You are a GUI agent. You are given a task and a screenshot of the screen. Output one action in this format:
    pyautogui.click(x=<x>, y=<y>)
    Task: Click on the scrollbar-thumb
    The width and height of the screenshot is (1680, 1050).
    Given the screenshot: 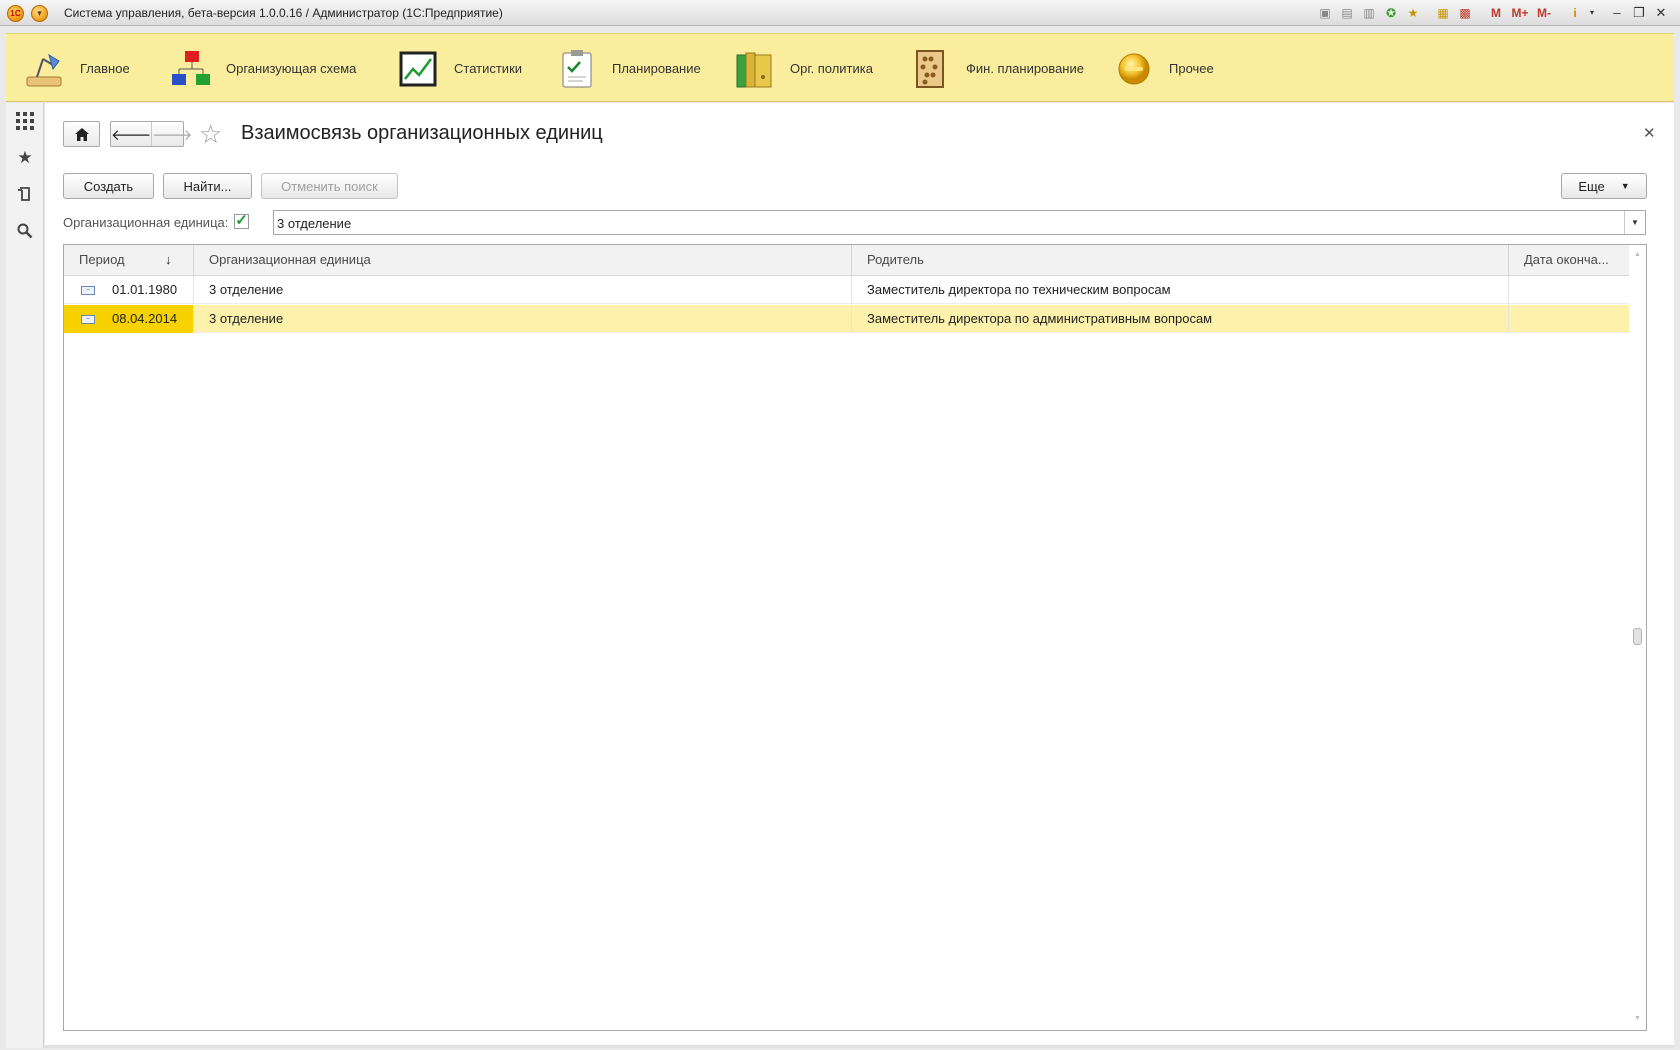 What is the action you would take?
    pyautogui.click(x=1637, y=636)
    